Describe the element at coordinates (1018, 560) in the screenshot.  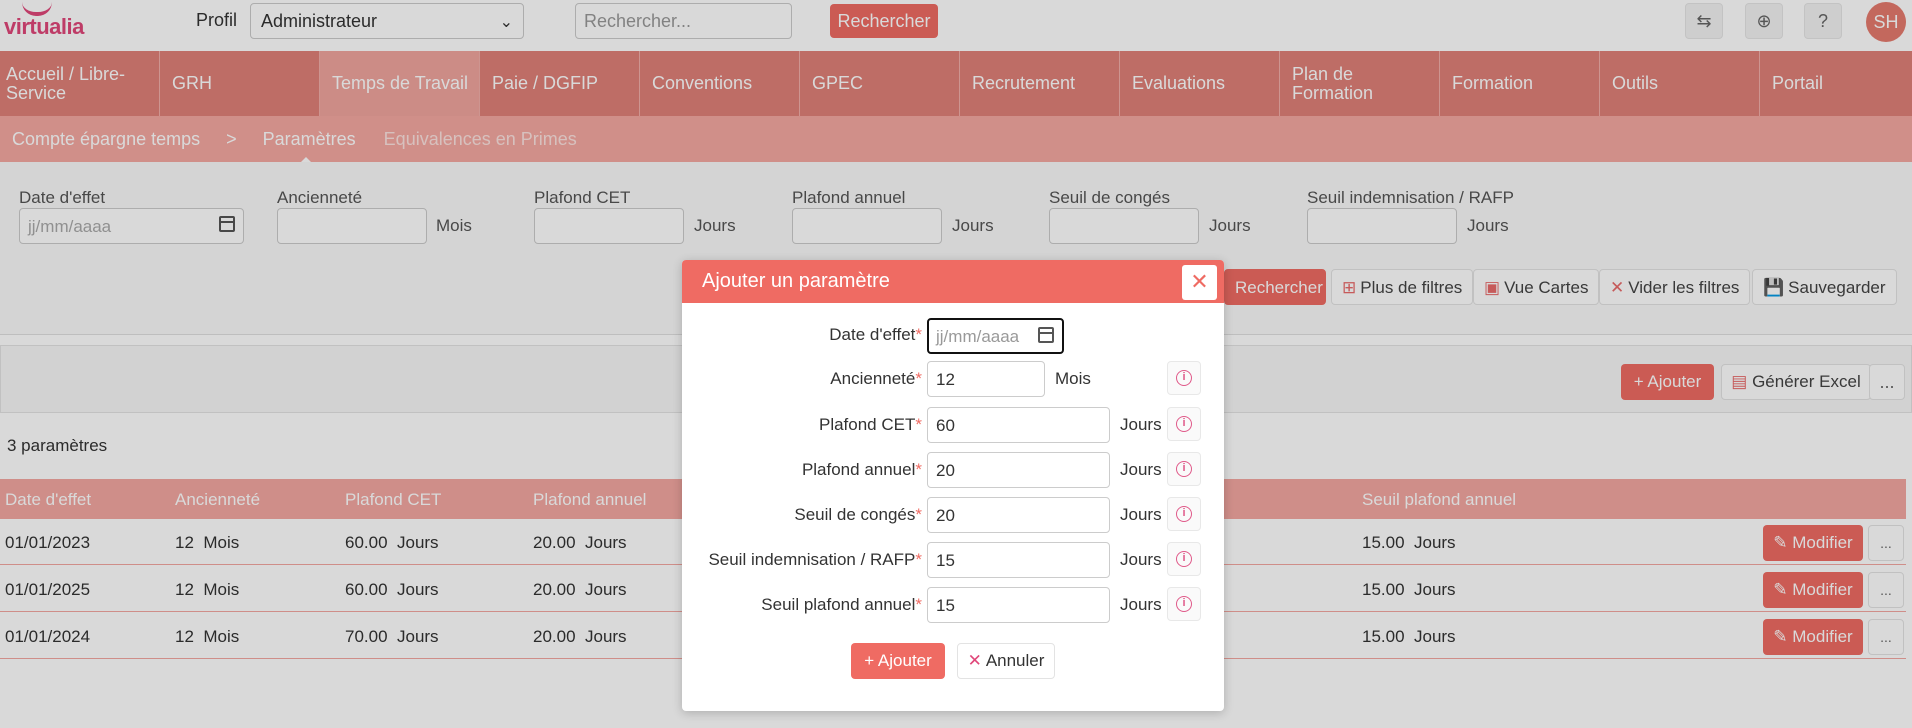
I see `seuil-indemnisation-input: 15` at that location.